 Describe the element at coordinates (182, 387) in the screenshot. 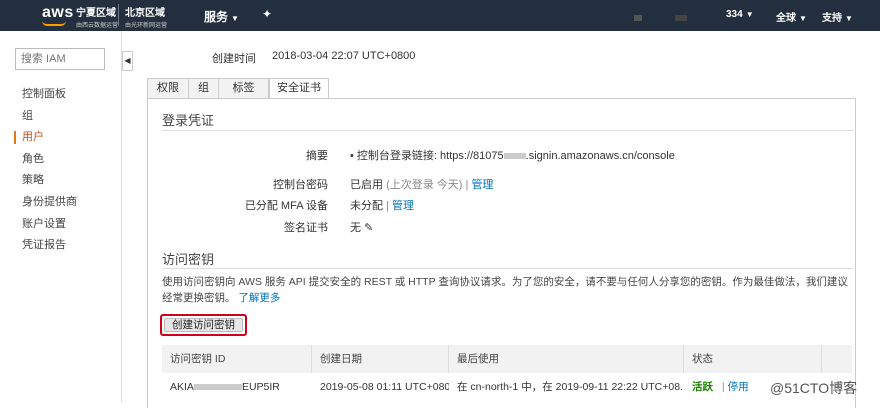

I see `access-key-prefix: AKIA` at that location.